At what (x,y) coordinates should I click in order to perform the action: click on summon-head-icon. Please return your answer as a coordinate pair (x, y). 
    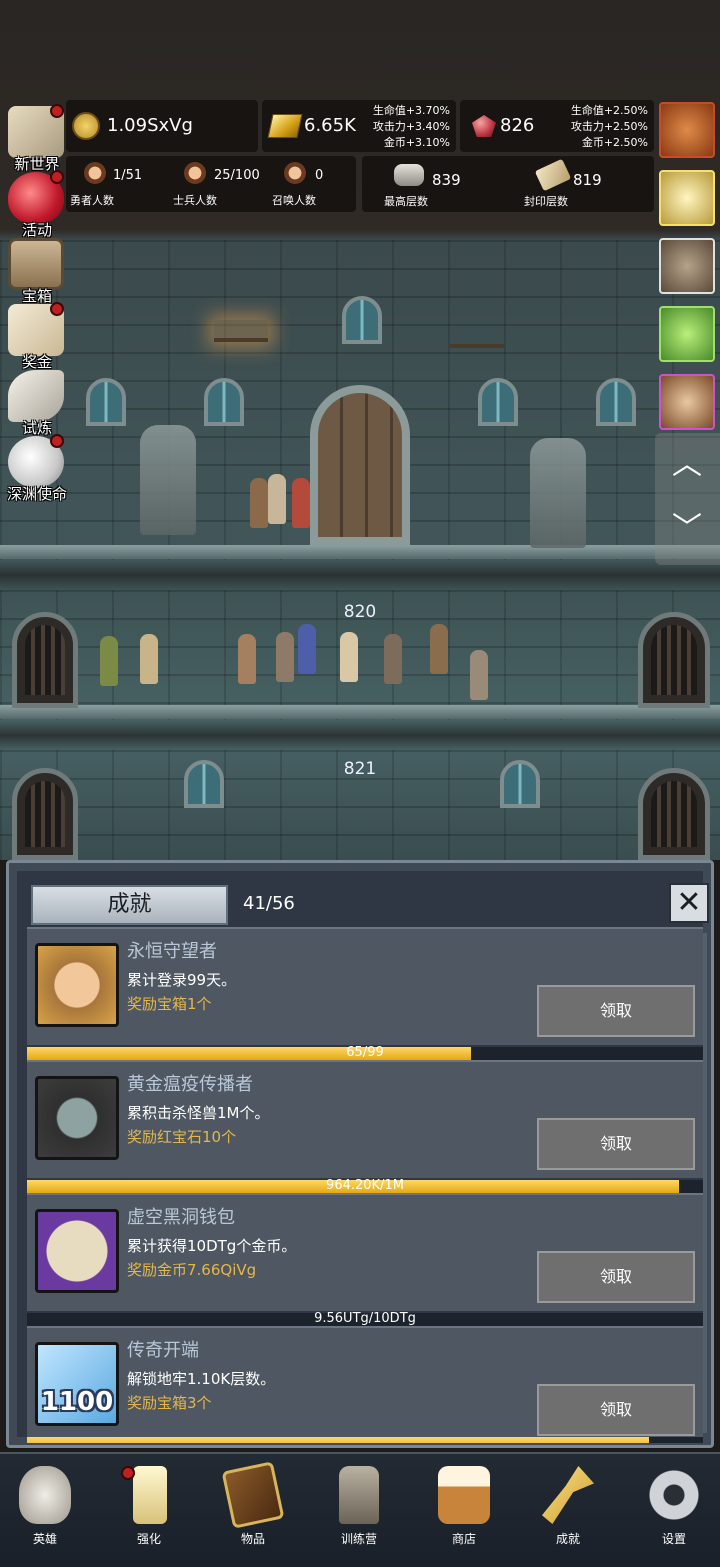
    Looking at the image, I should click on (295, 173).